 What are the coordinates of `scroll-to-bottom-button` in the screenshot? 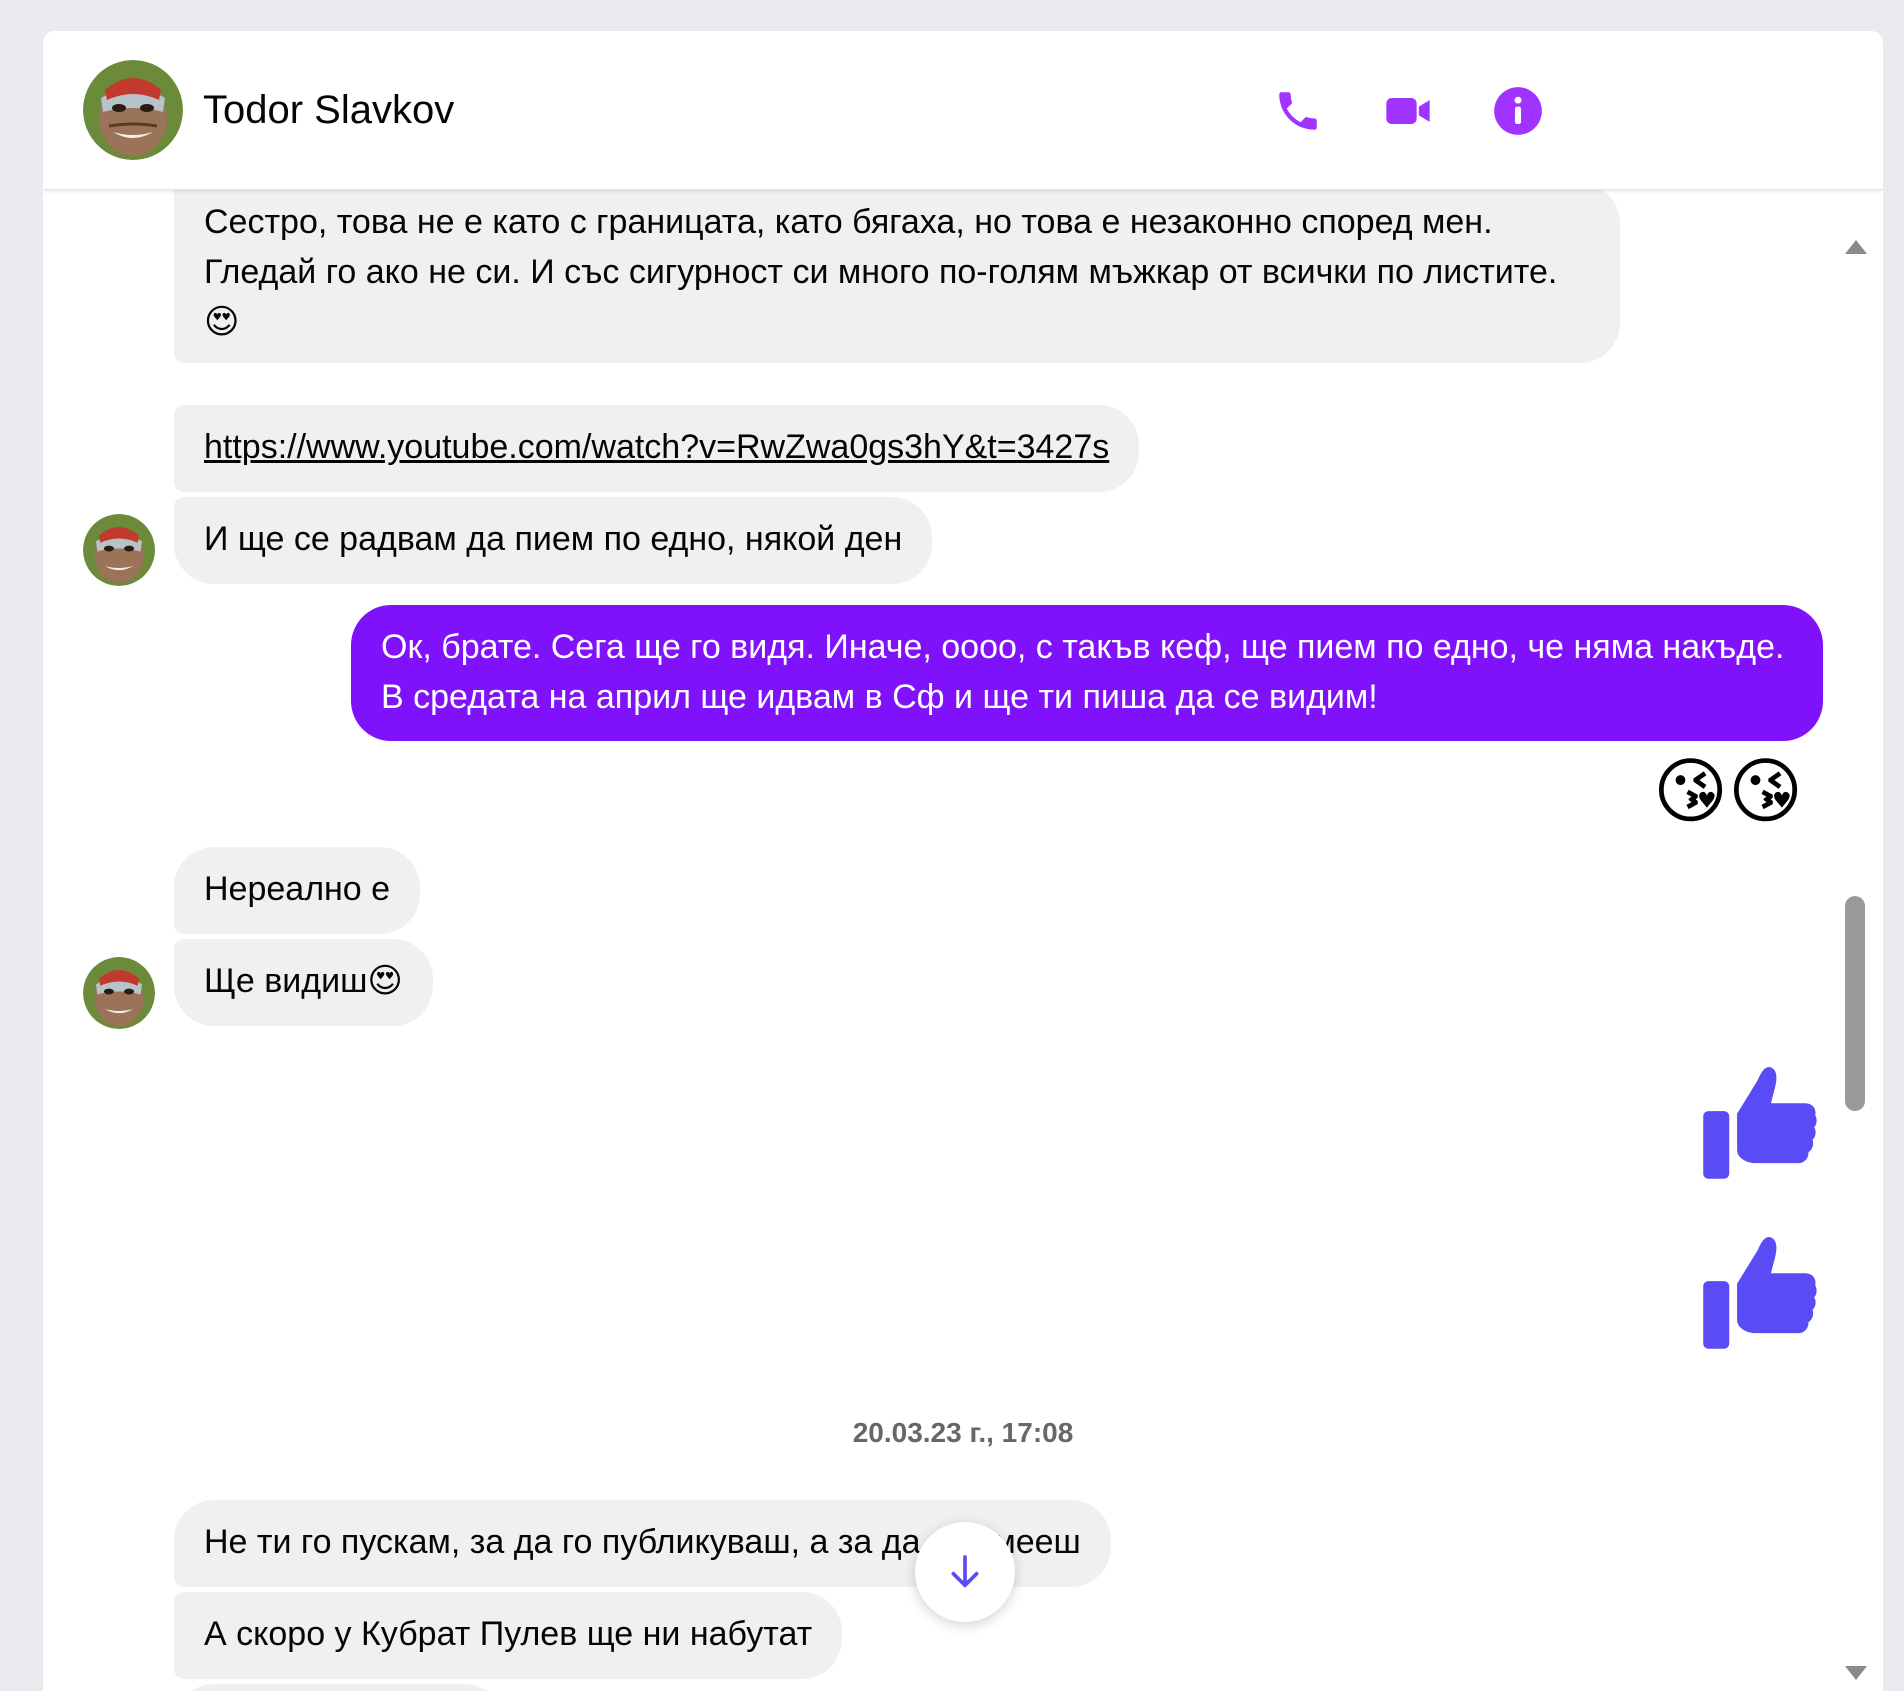 It's located at (965, 1572).